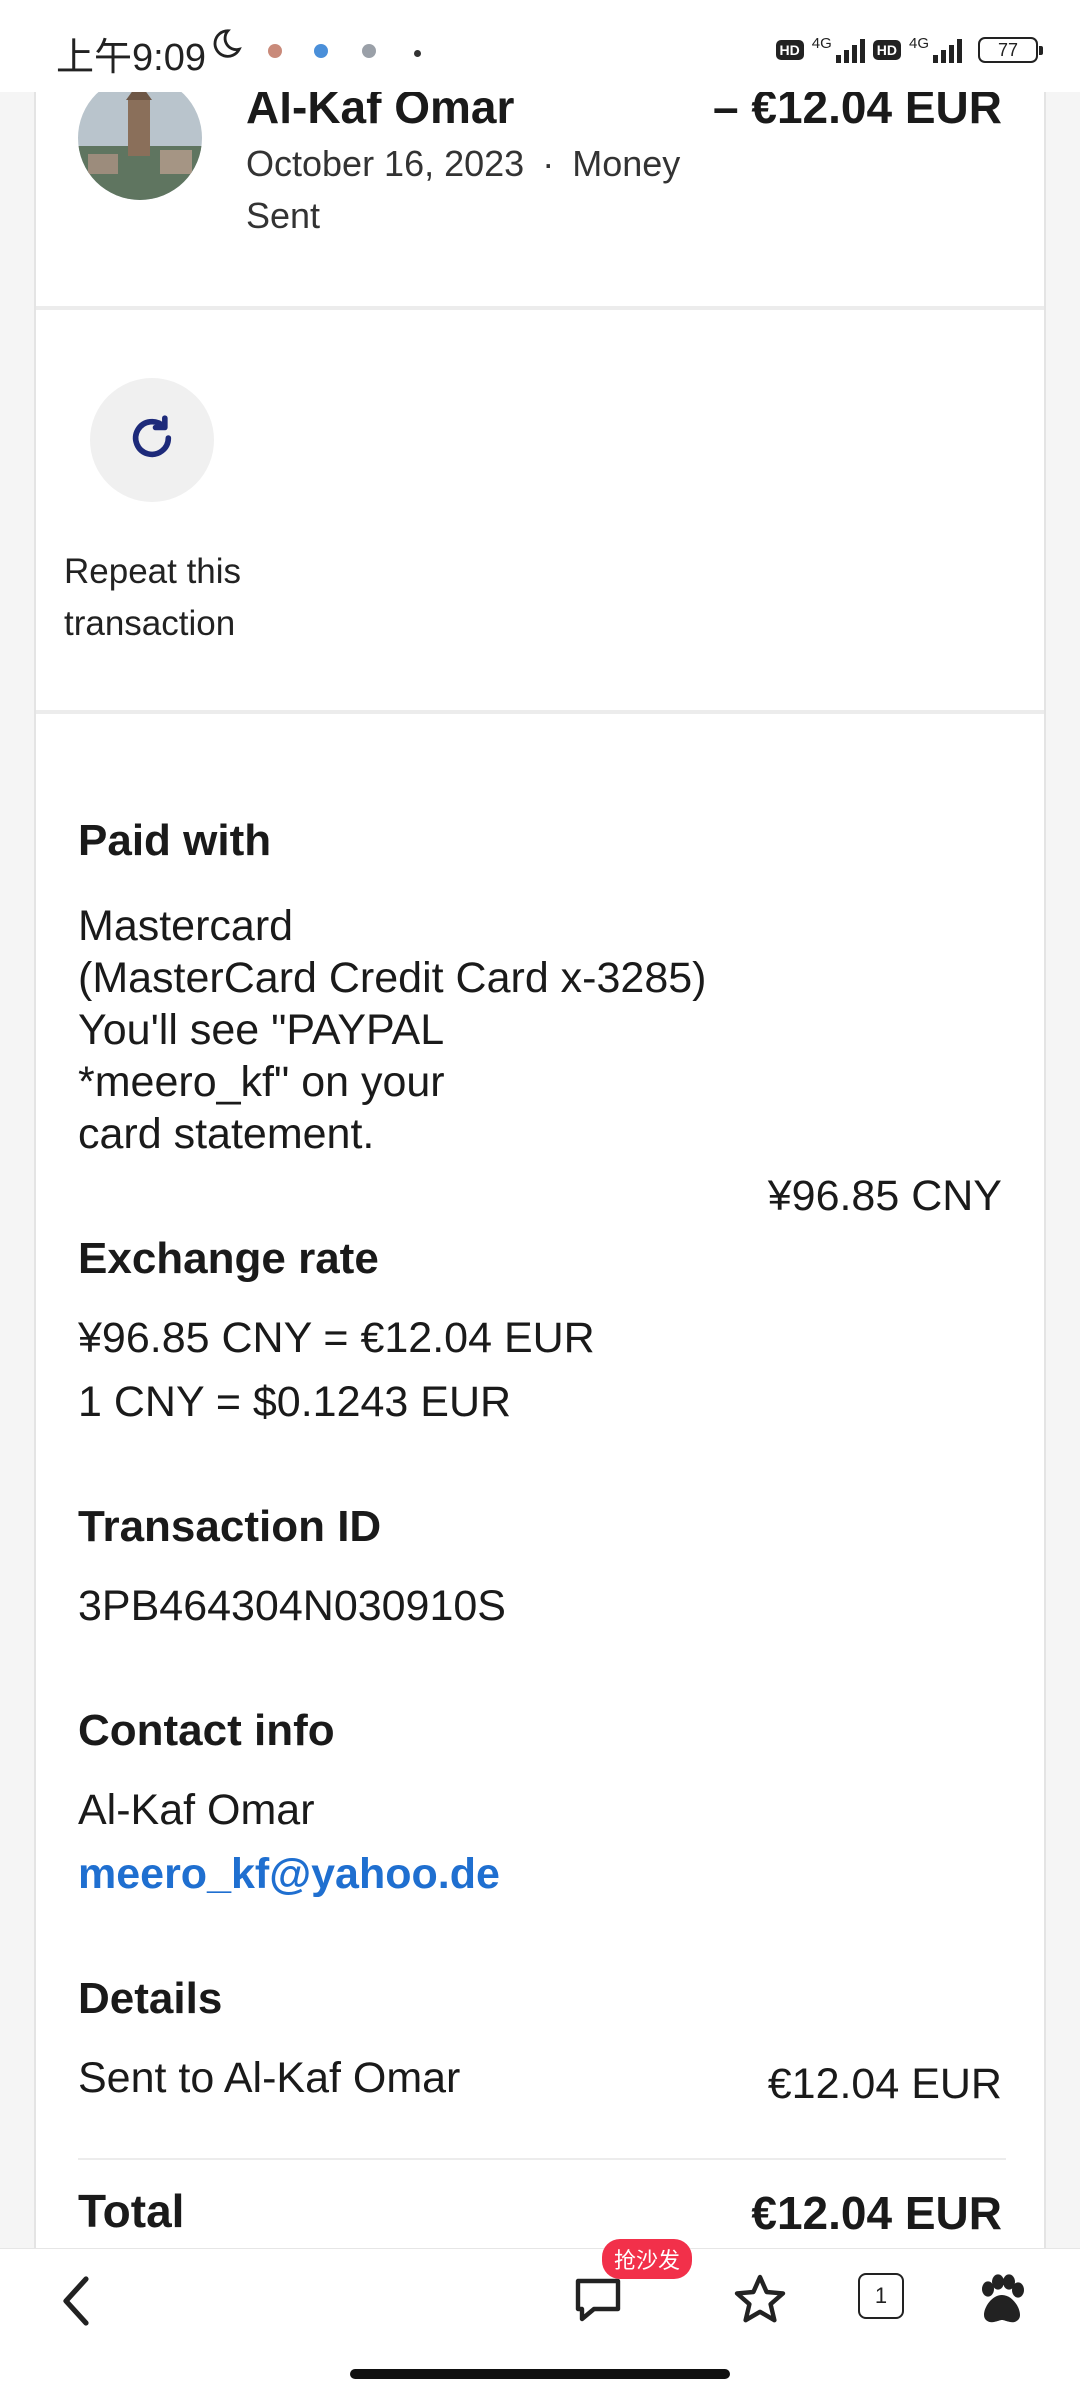 This screenshot has height=2401, width=1080. Describe the element at coordinates (295, 1402) in the screenshot. I see `exchange-line: 1 CNY = $0.1243 EUR` at that location.